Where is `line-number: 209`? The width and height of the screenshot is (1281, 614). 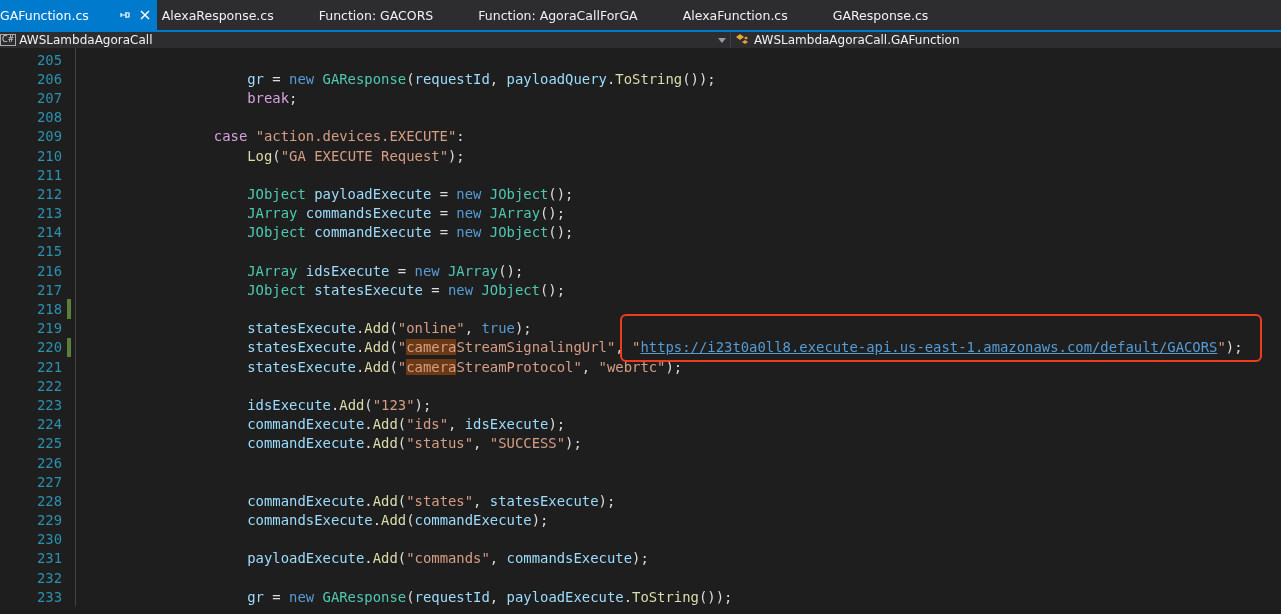 line-number: 209 is located at coordinates (48, 136).